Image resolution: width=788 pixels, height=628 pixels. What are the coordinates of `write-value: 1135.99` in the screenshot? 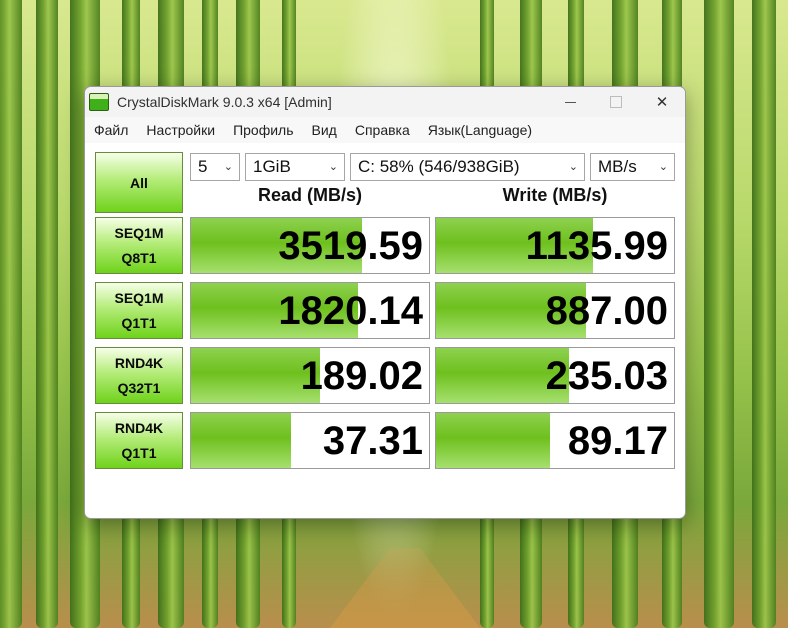 It's located at (596, 246).